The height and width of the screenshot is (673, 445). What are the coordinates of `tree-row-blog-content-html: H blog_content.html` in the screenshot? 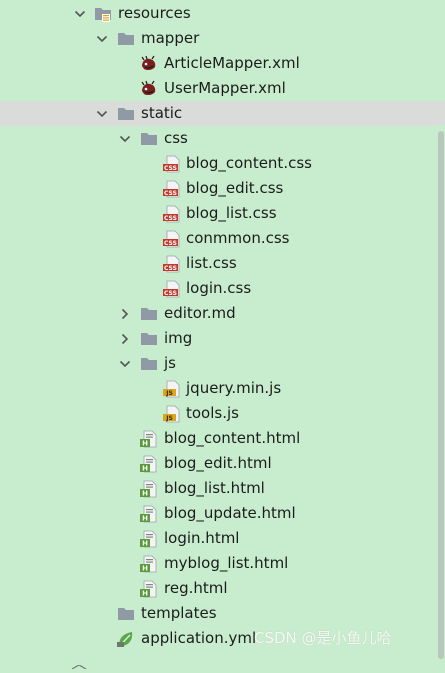 It's located at (222, 438).